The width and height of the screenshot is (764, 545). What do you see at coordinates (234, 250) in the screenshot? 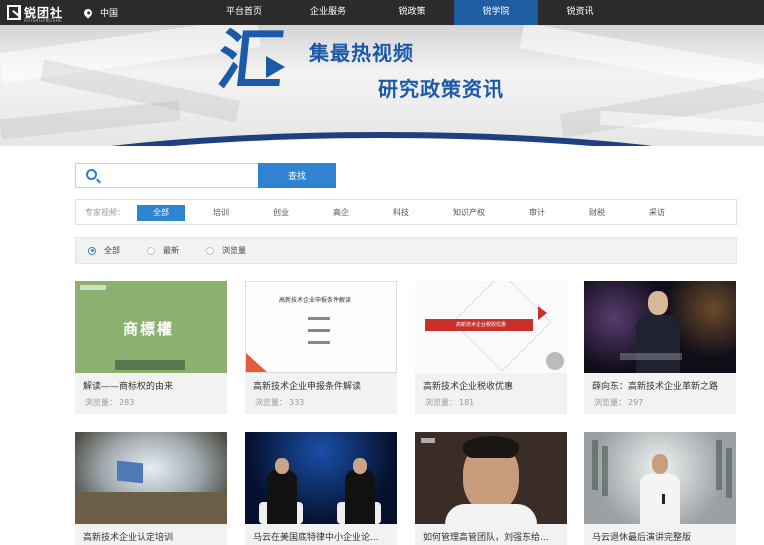
I see `sort-option-label: 浏览量` at bounding box center [234, 250].